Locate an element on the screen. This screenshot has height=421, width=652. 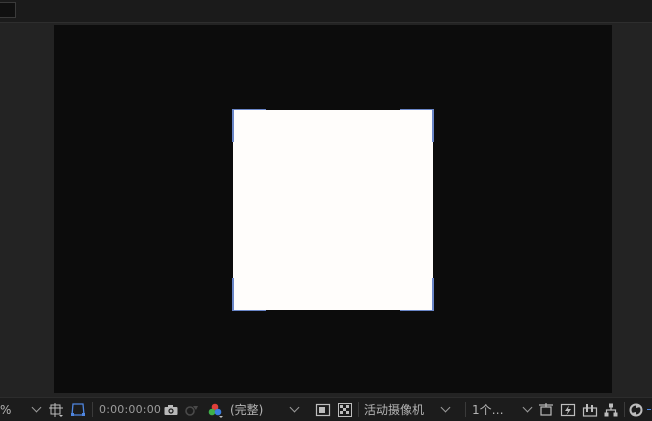
selection-corner-top-right is located at coordinates (417, 125).